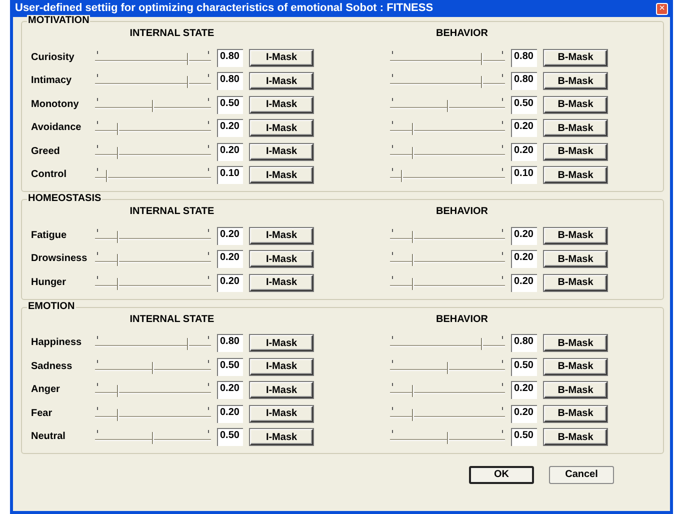 This screenshot has width=685, height=514. I want to click on close-button: ×, so click(662, 8).